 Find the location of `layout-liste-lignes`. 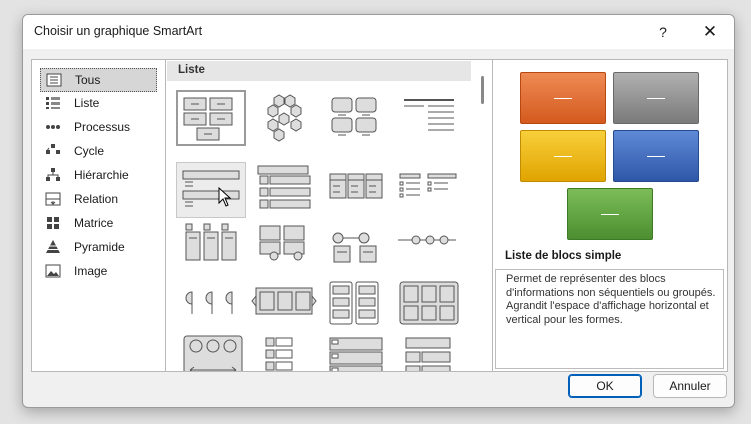

layout-liste-lignes is located at coordinates (427, 118).